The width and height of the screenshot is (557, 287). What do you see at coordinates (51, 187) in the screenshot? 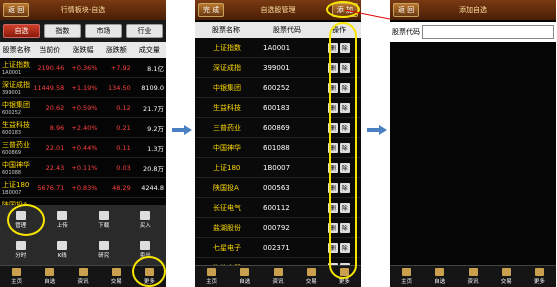
I see `stock-price: 5676.71` at bounding box center [51, 187].